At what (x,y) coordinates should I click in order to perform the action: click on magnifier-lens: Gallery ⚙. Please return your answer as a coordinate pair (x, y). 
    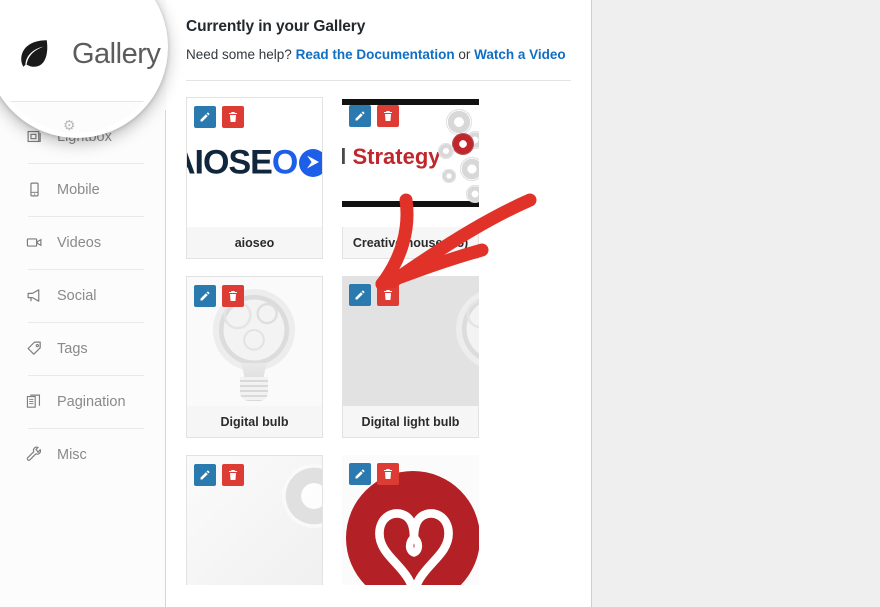
    Looking at the image, I should click on (84, 69).